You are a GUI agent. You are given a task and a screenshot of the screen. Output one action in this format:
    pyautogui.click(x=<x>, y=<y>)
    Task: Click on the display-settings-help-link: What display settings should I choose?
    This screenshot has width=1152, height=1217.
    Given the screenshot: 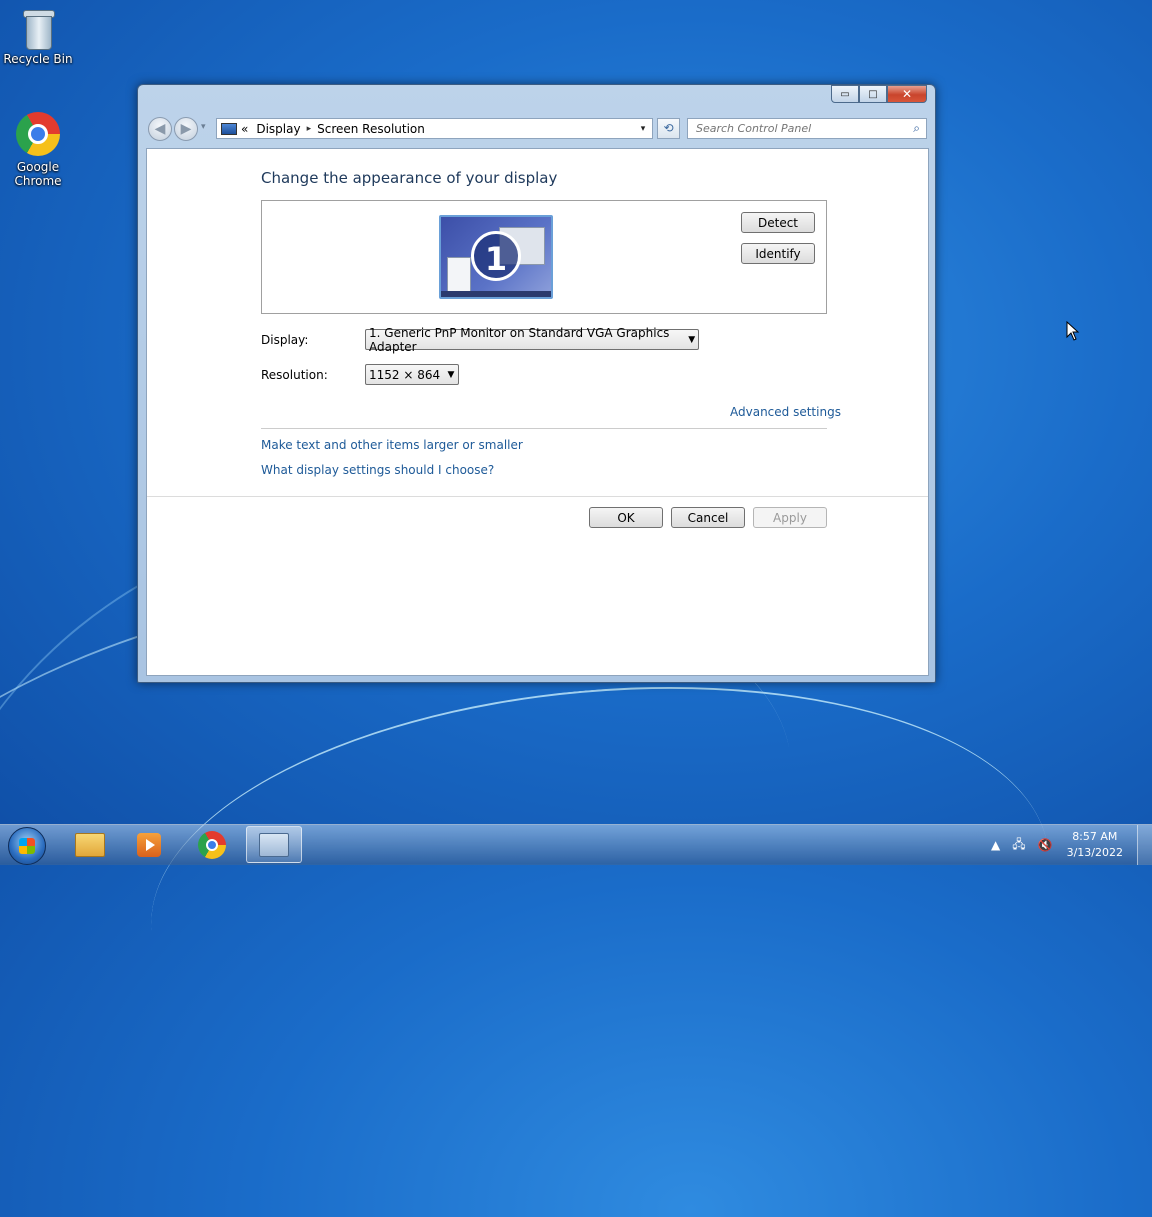 What is the action you would take?
    pyautogui.click(x=377, y=470)
    